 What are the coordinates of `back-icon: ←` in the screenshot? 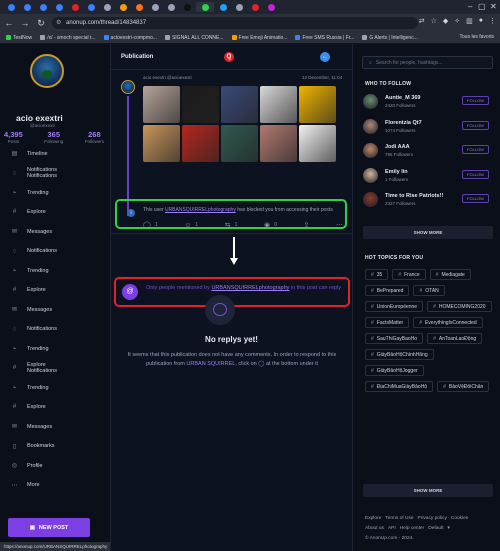 It's located at (9, 23).